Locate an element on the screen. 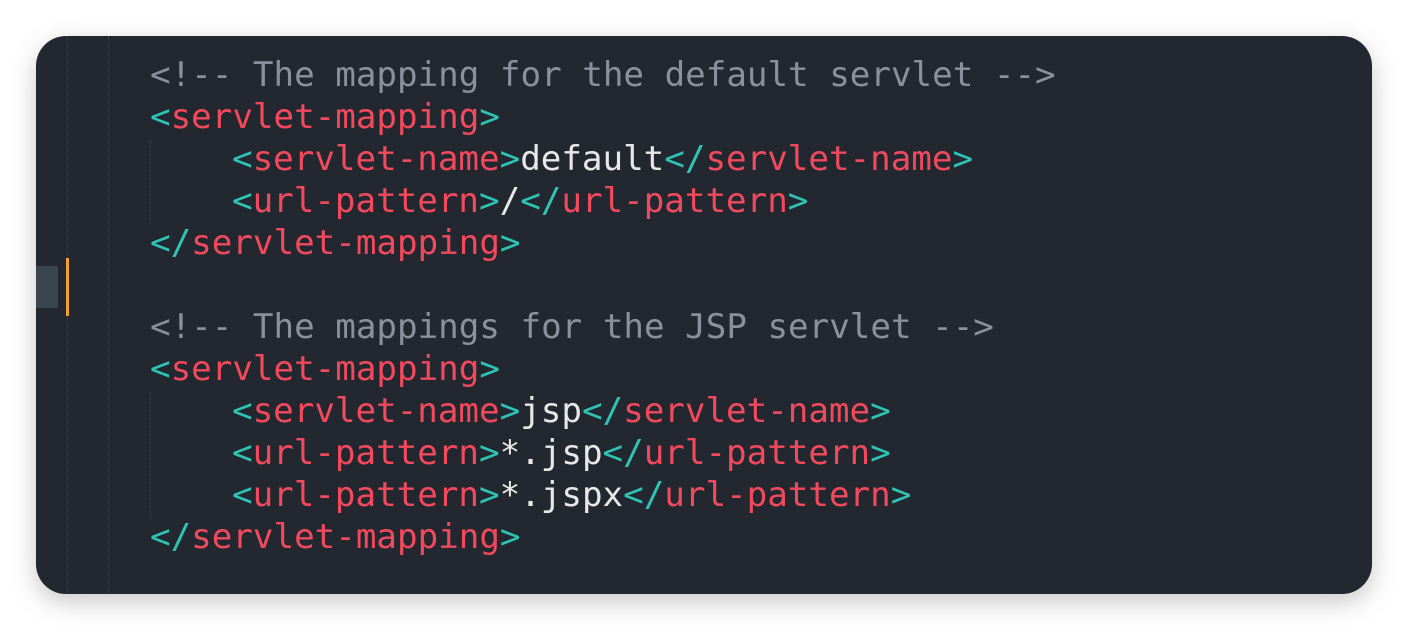 The image size is (1408, 630). code-line: <servlet-name>default</servlet-name> is located at coordinates (603, 159).